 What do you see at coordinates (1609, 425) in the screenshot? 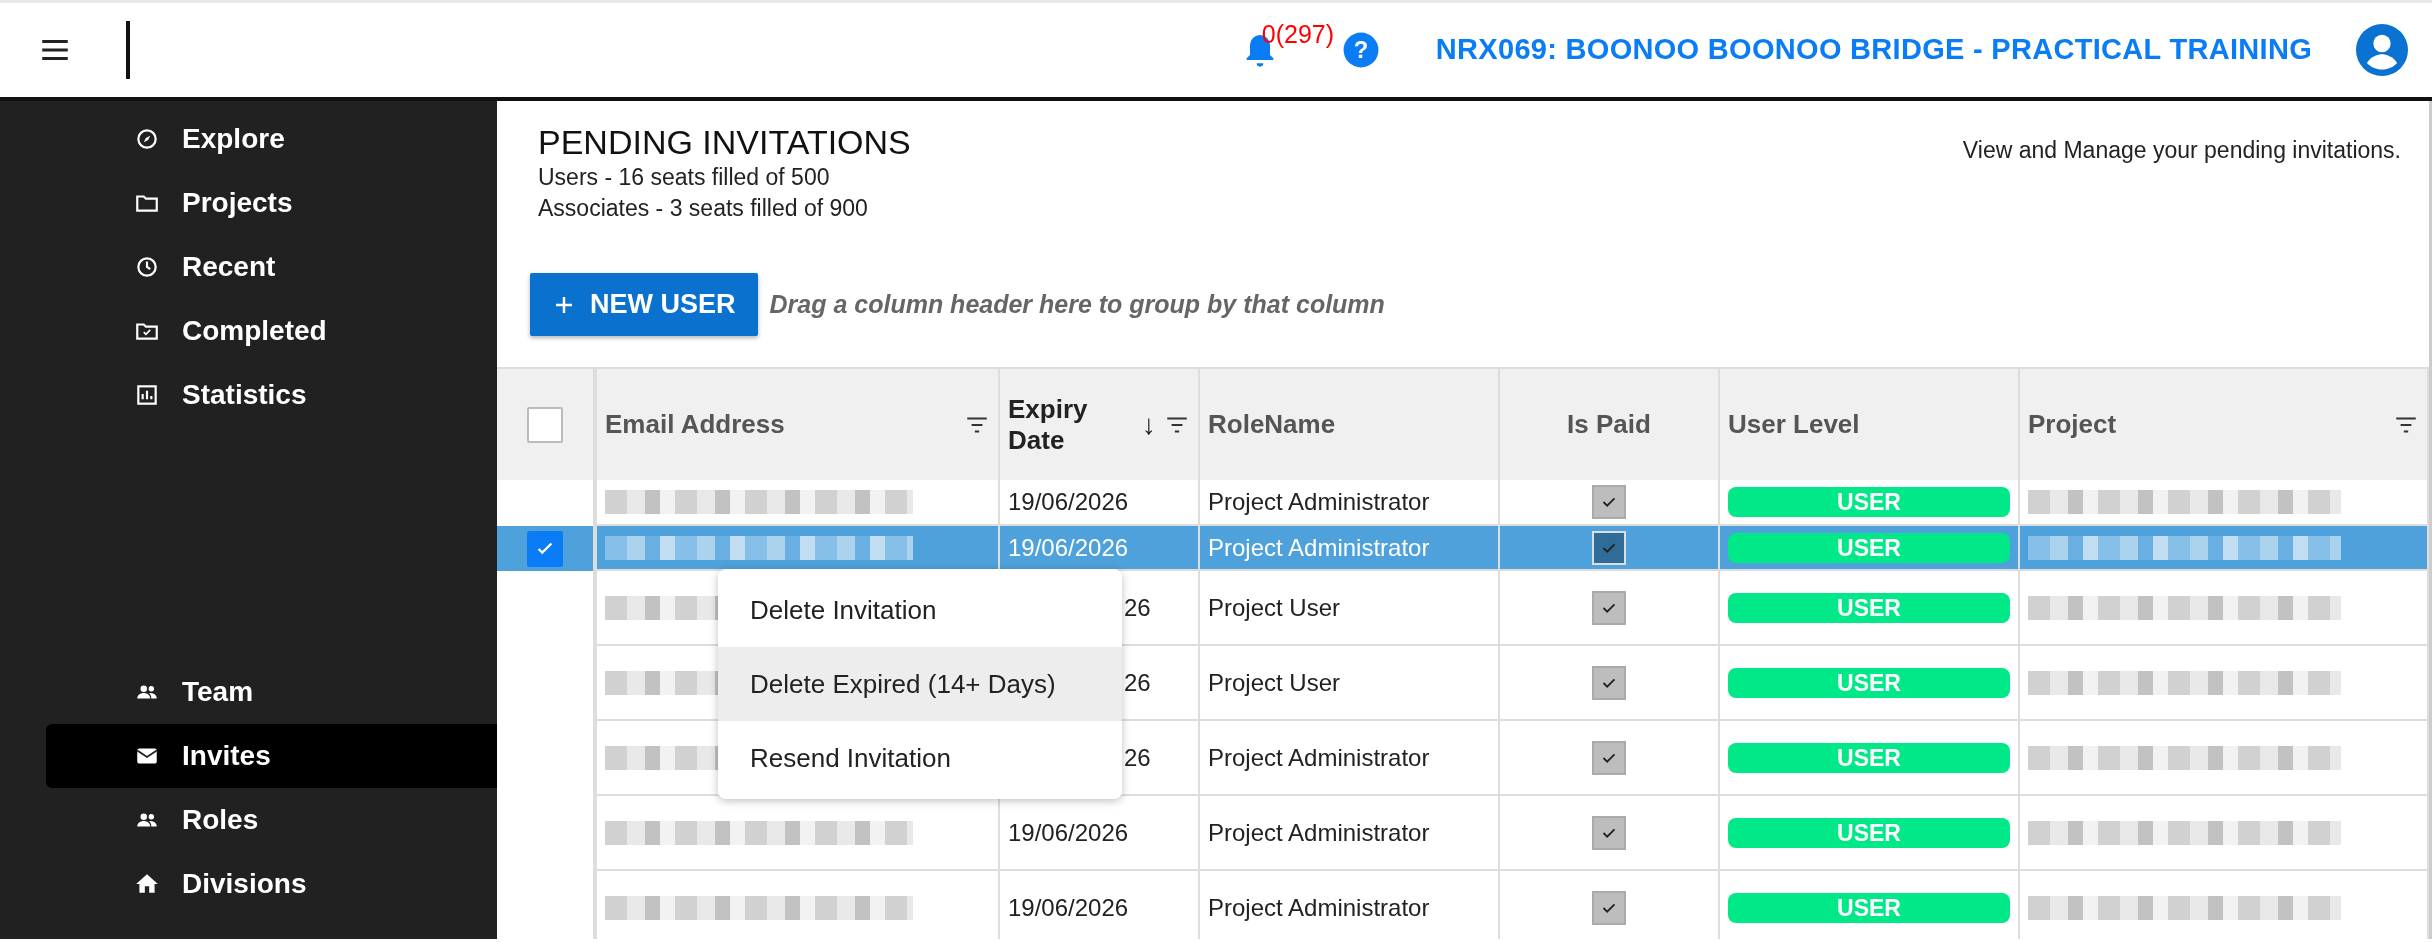
I see `column-header: Is Paid` at bounding box center [1609, 425].